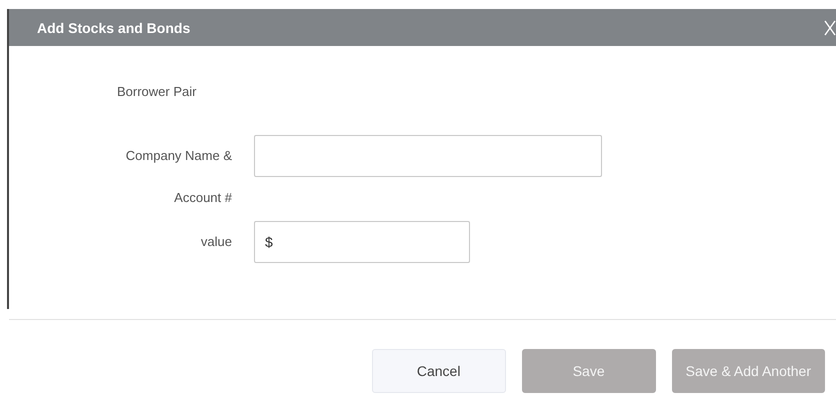  Describe the element at coordinates (830, 28) in the screenshot. I see `close-icon` at that location.